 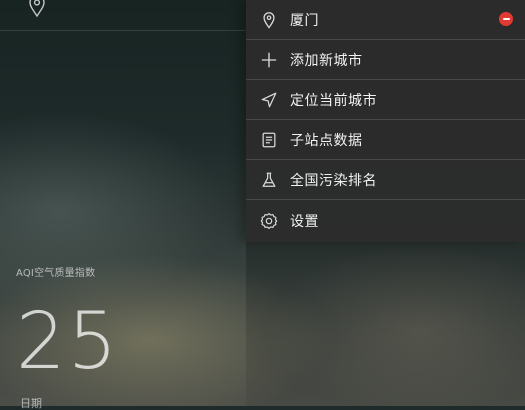 What do you see at coordinates (506, 19) in the screenshot?
I see `remove-city-icon` at bounding box center [506, 19].